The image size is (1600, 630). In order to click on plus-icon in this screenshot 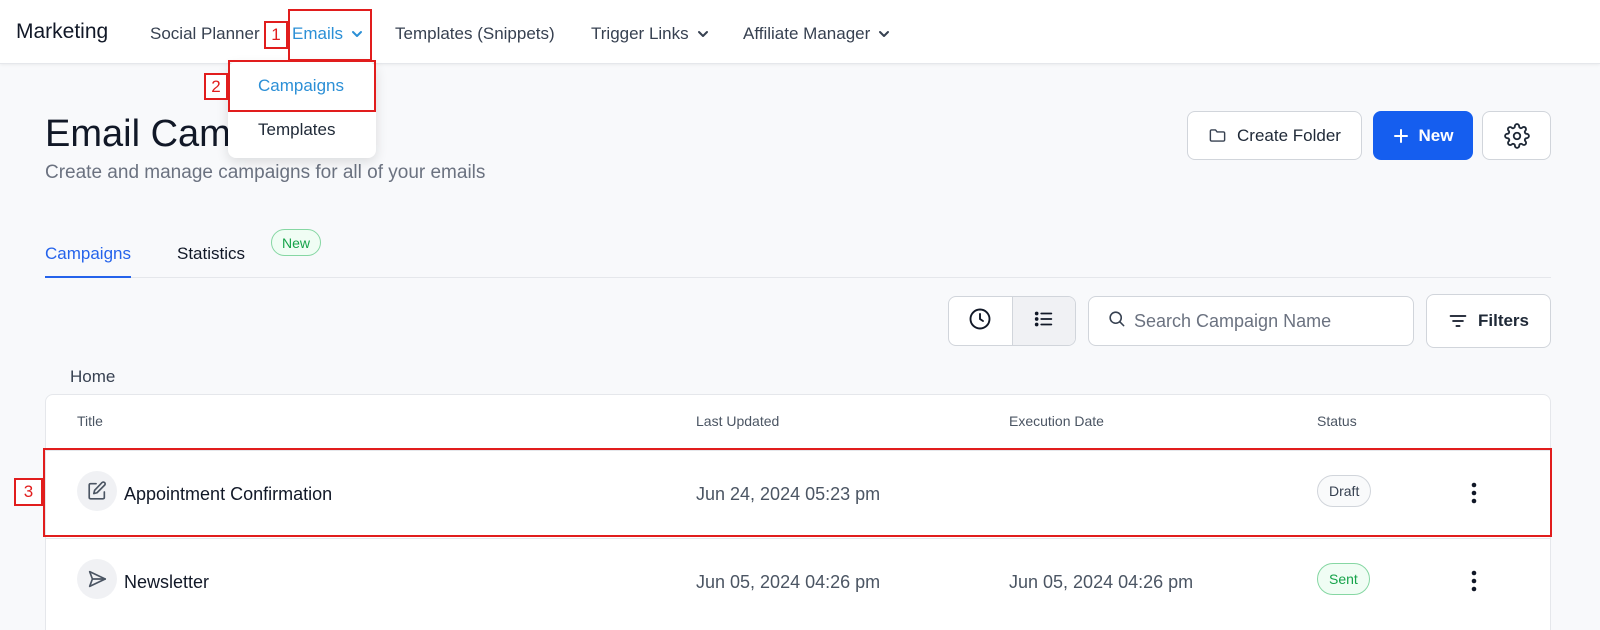, I will do `click(1401, 136)`.